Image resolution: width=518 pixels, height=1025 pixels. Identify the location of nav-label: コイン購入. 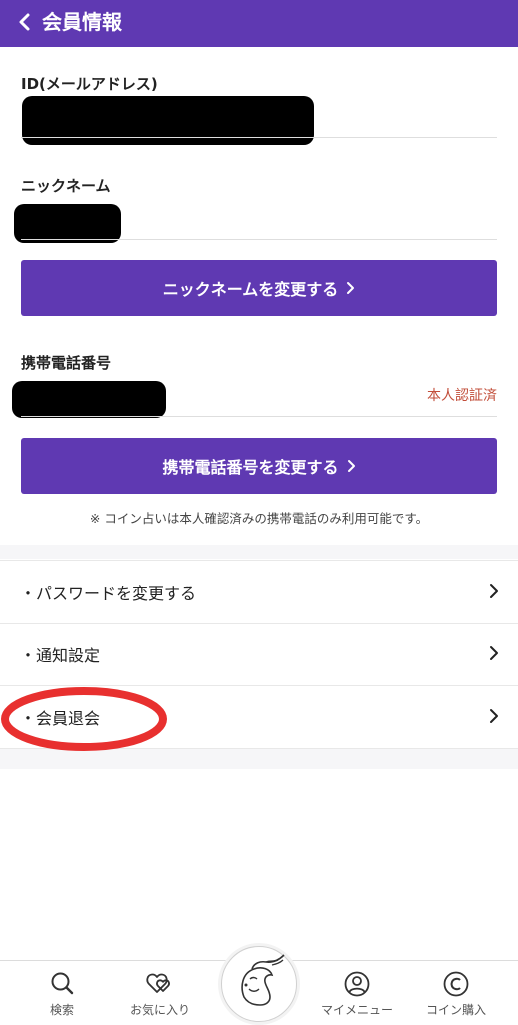
(455, 1010).